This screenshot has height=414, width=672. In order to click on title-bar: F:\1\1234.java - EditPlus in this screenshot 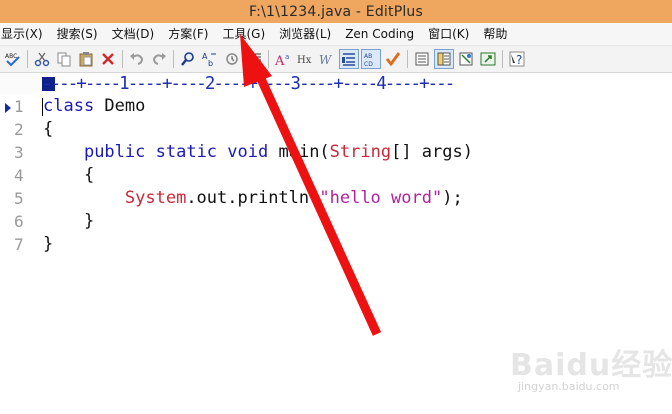, I will do `click(336, 11)`.